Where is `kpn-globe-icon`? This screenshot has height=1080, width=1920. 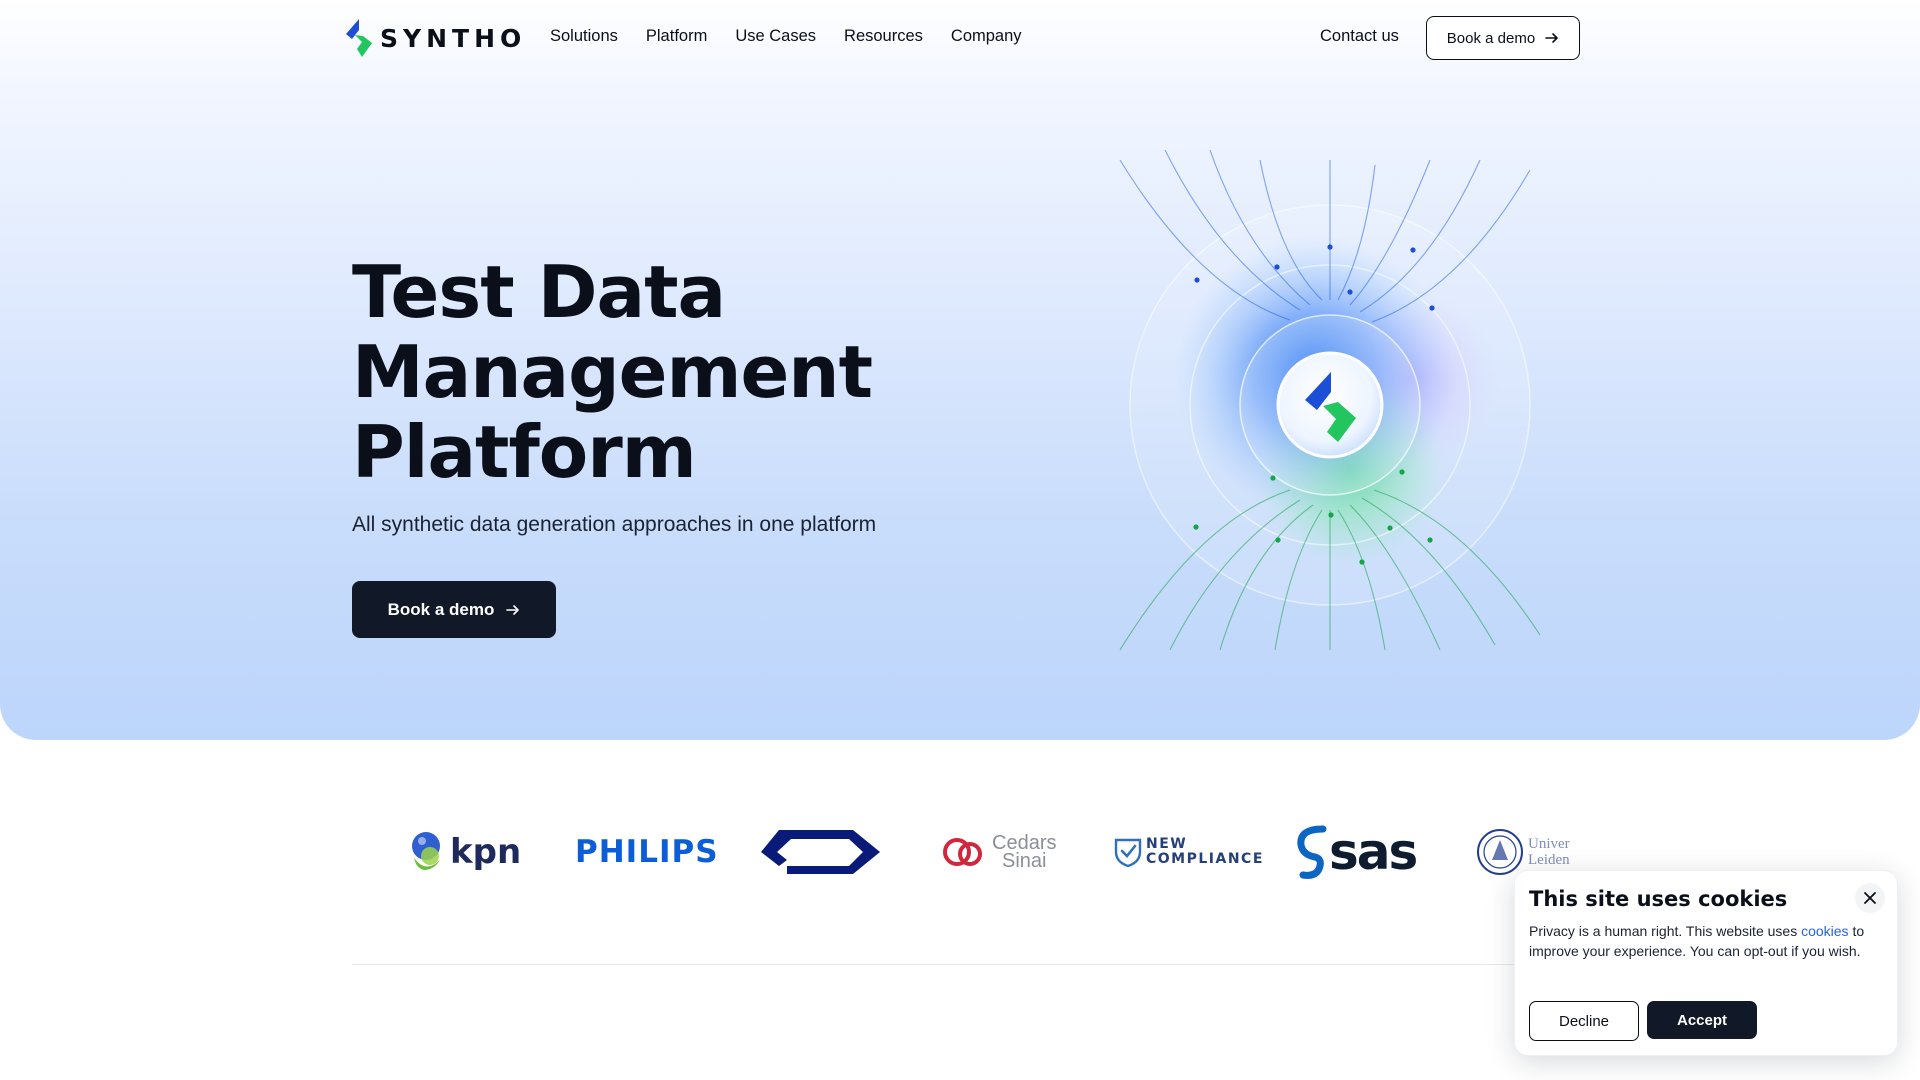 kpn-globe-icon is located at coordinates (426, 851).